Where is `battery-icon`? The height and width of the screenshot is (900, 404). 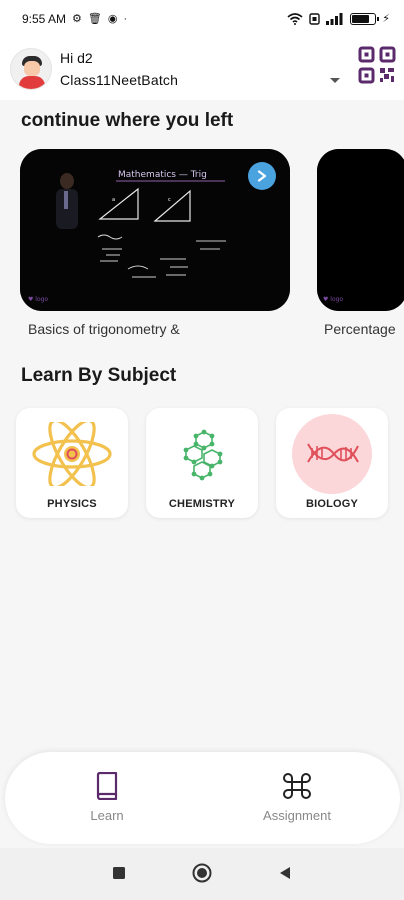 battery-icon is located at coordinates (365, 19).